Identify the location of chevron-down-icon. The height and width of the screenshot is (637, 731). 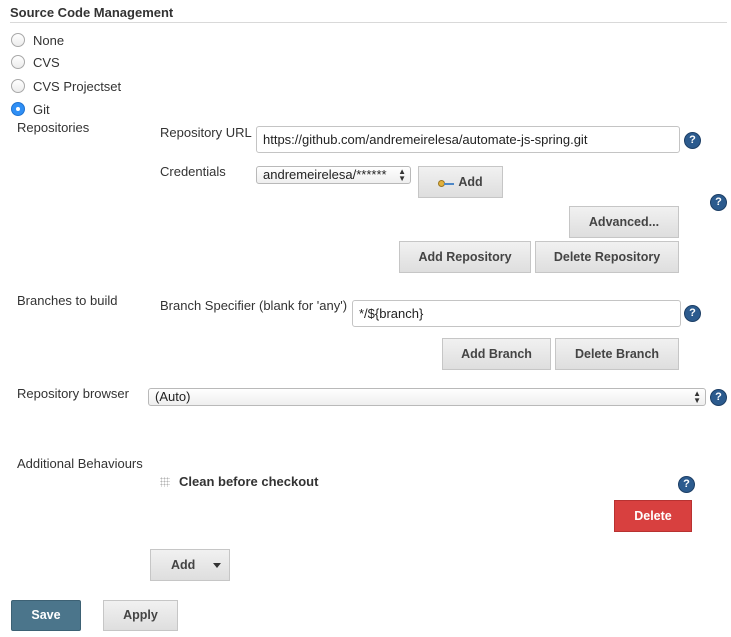
(217, 565).